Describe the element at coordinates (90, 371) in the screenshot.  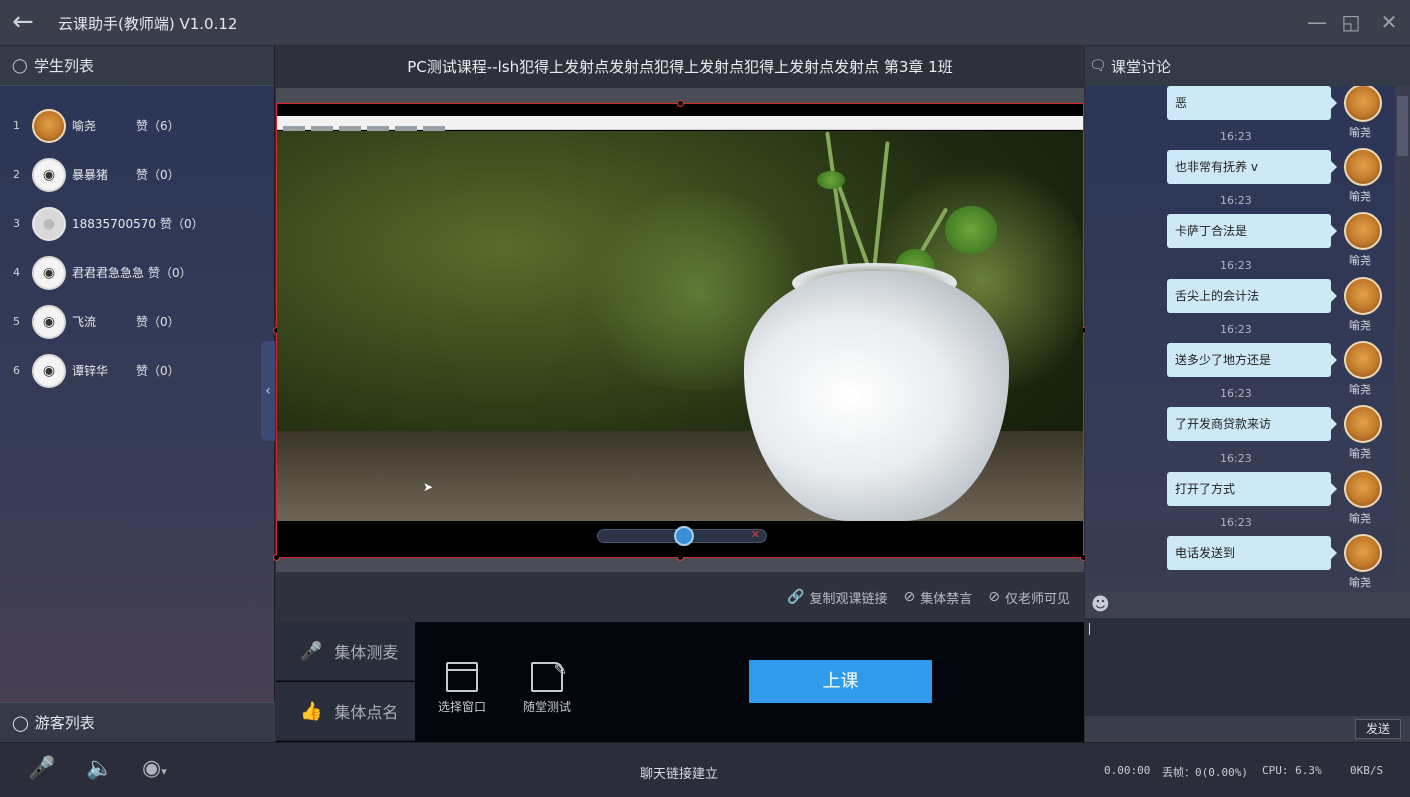
I see `student-name: 谭锌华` at that location.